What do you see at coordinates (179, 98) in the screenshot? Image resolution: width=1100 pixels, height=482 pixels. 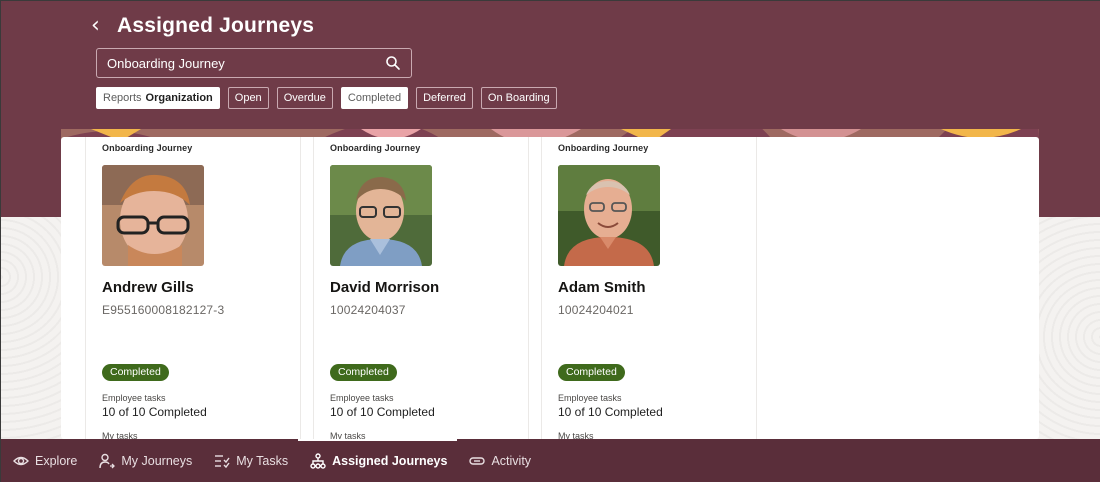 I see `filter-reports-value: Organization` at bounding box center [179, 98].